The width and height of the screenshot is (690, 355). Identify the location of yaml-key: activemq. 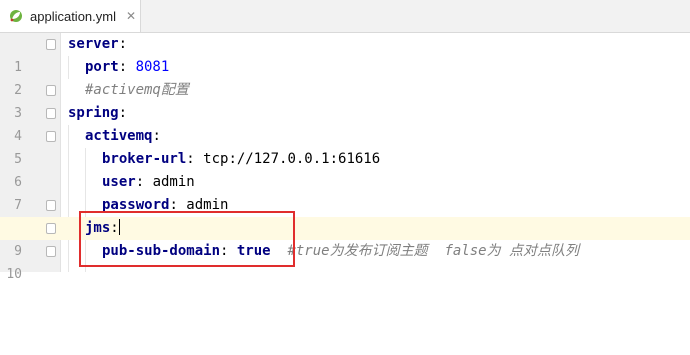
(119, 136).